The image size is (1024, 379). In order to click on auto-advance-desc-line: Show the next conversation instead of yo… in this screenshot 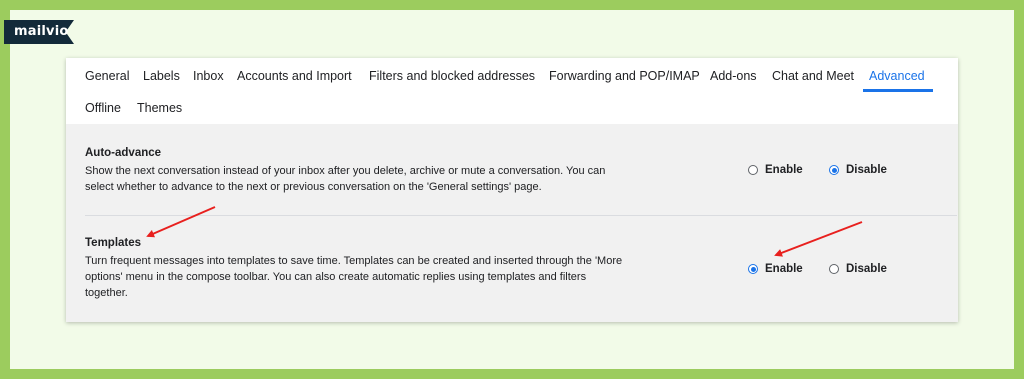, I will do `click(345, 171)`.